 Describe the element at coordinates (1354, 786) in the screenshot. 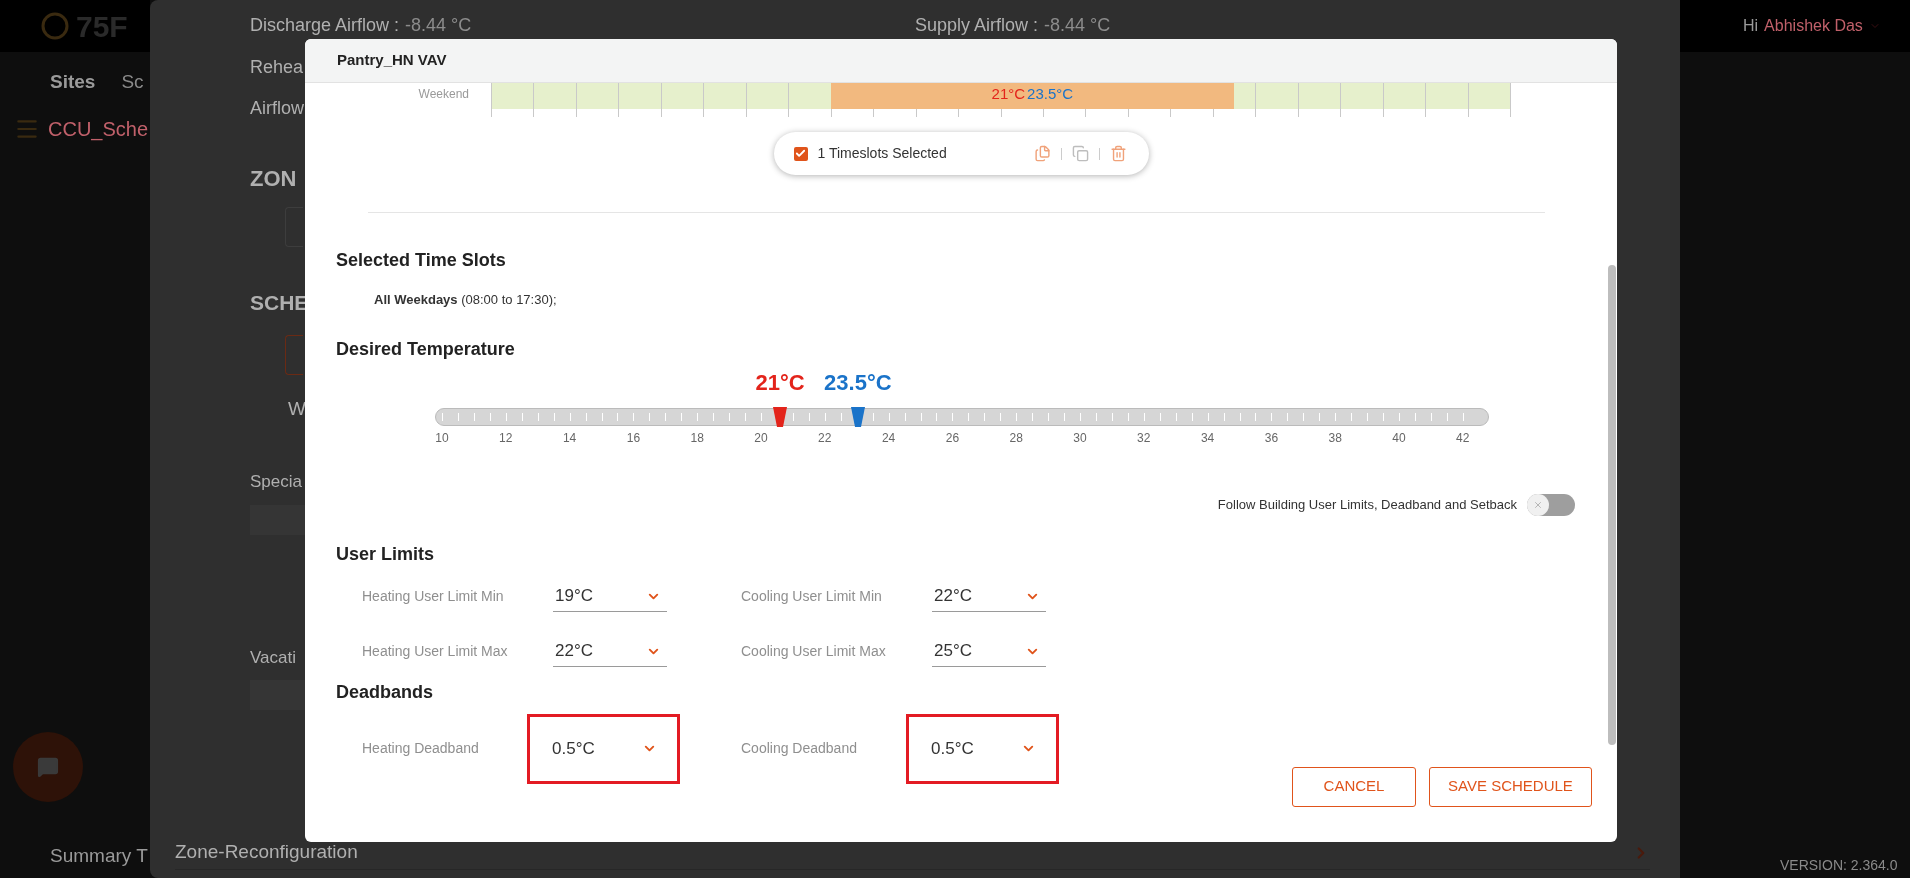

I see `dialog-button: CANCEL` at that location.